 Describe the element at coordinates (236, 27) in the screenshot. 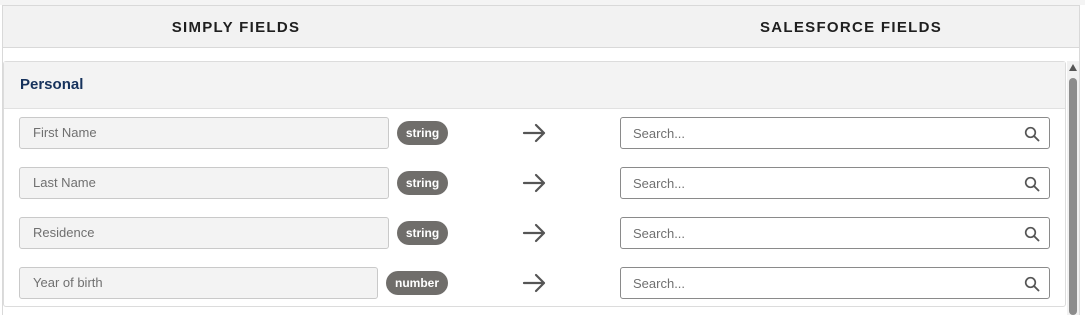

I see `simply-fields-title: SIMPLY FIELDS` at that location.